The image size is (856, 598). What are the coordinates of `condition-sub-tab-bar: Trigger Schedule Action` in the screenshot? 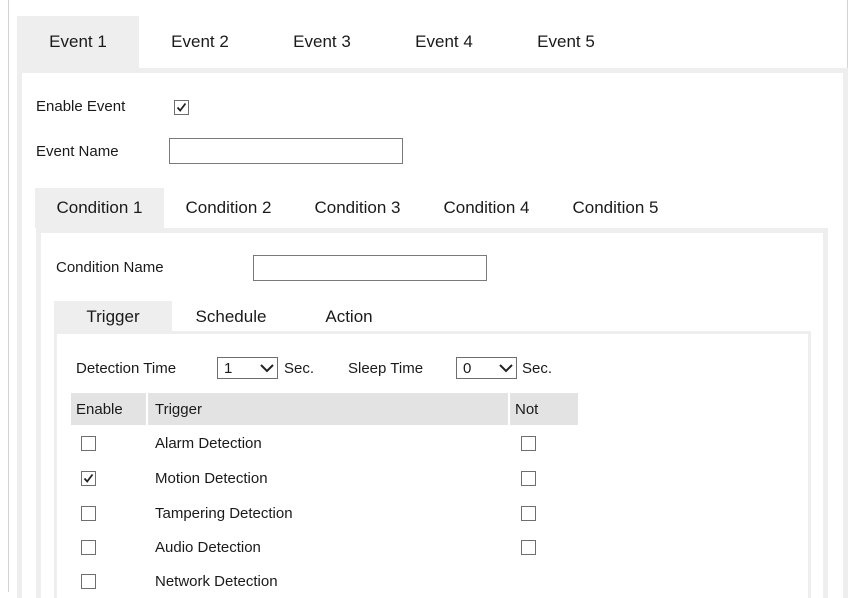 It's located at (231, 316).